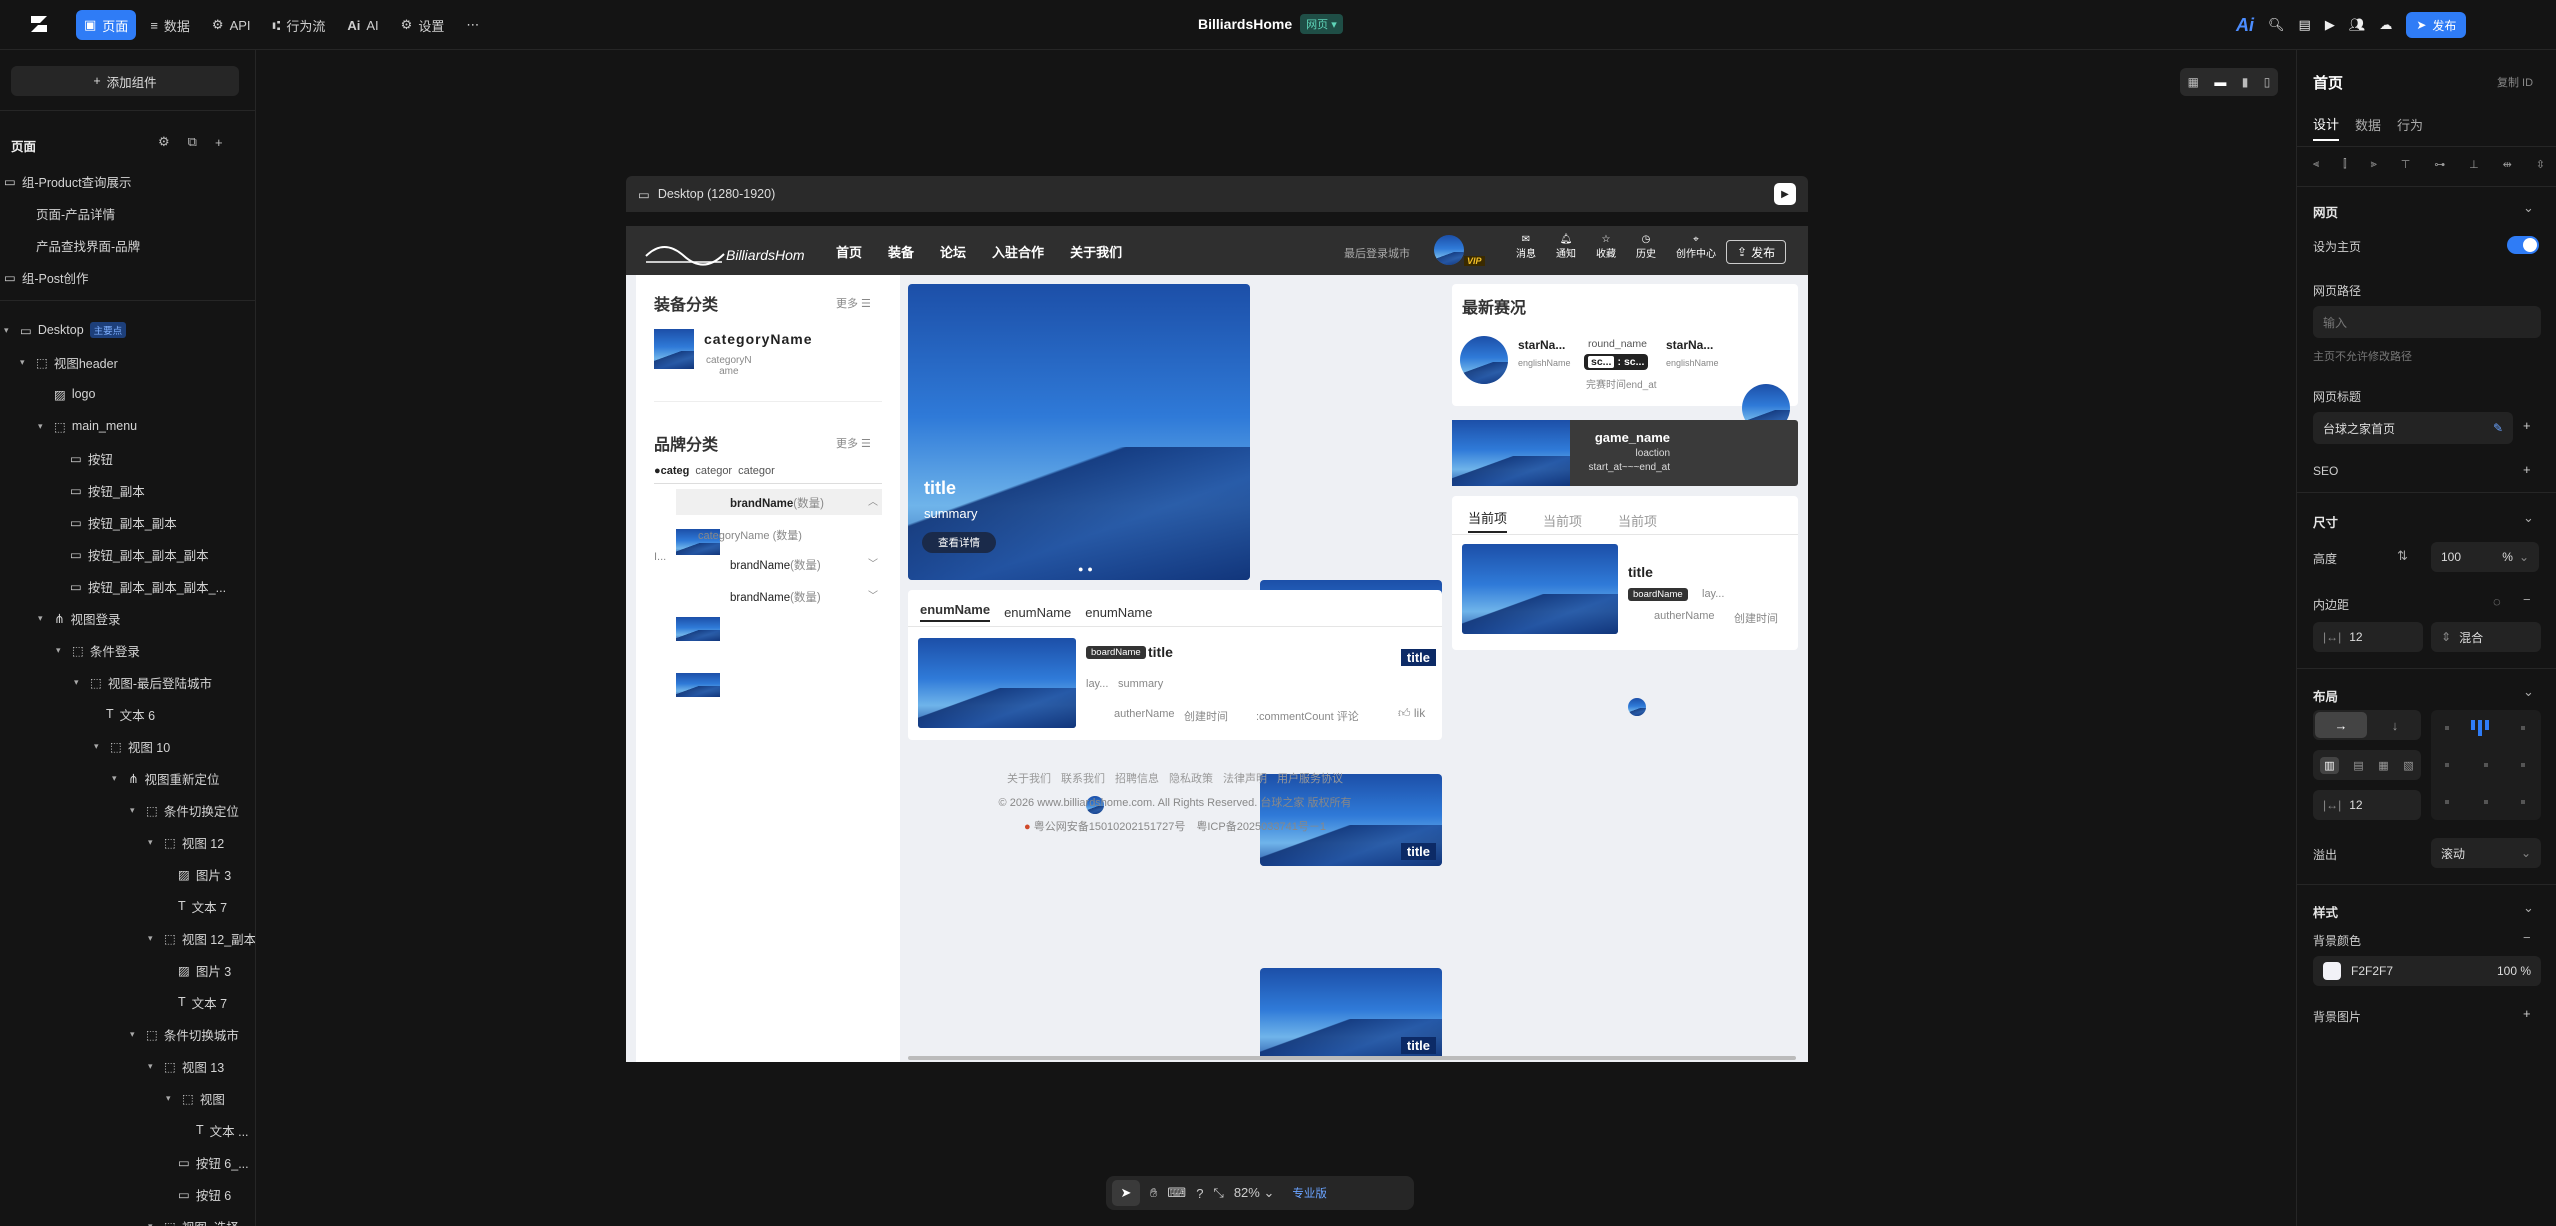 This screenshot has height=1226, width=2556. What do you see at coordinates (1449, 250) in the screenshot?
I see `avatar` at bounding box center [1449, 250].